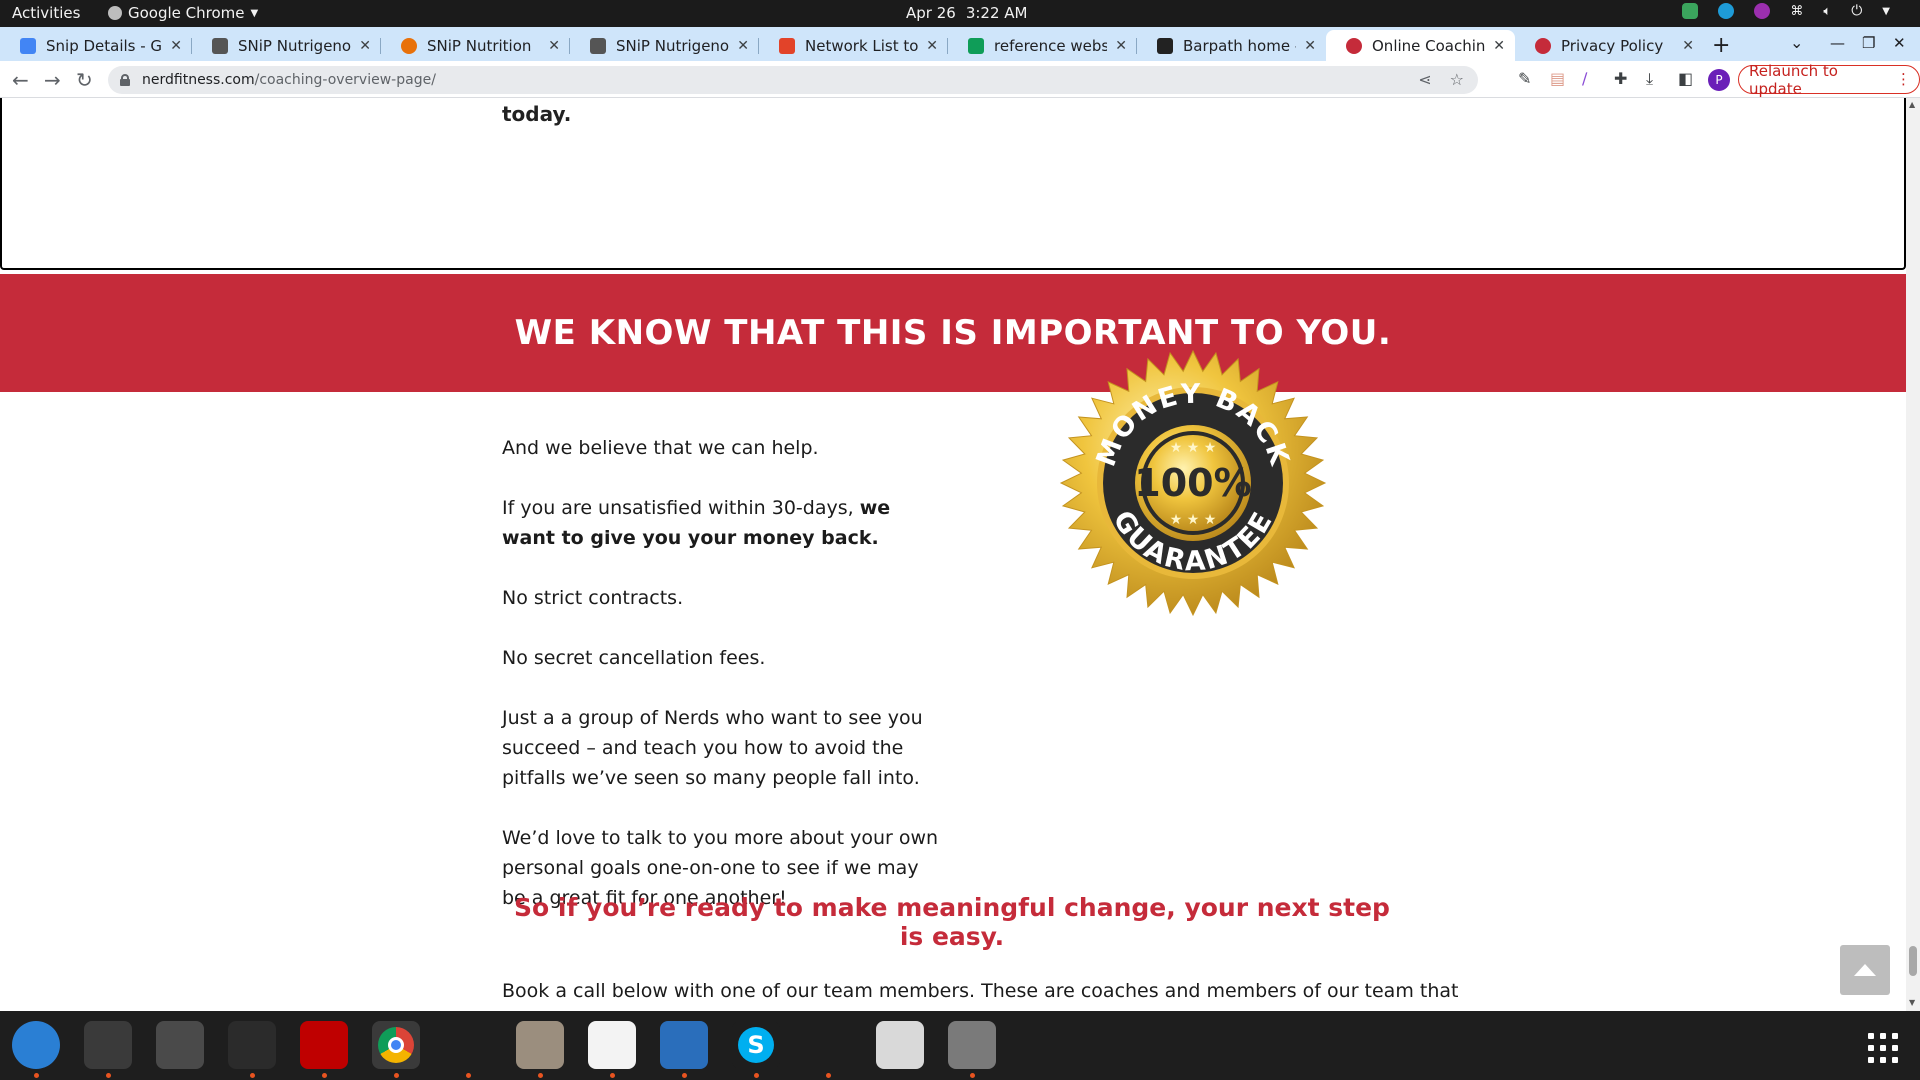 The image size is (1920, 1080). What do you see at coordinates (1726, 11) in the screenshot?
I see `tray-app-blue-icon` at bounding box center [1726, 11].